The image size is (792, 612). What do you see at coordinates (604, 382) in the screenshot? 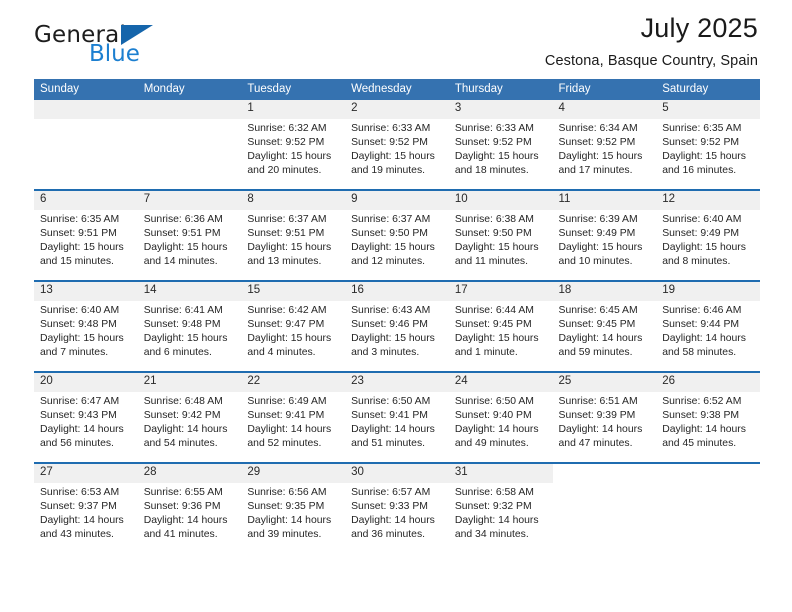
I see `day-number: 25` at bounding box center [604, 382].